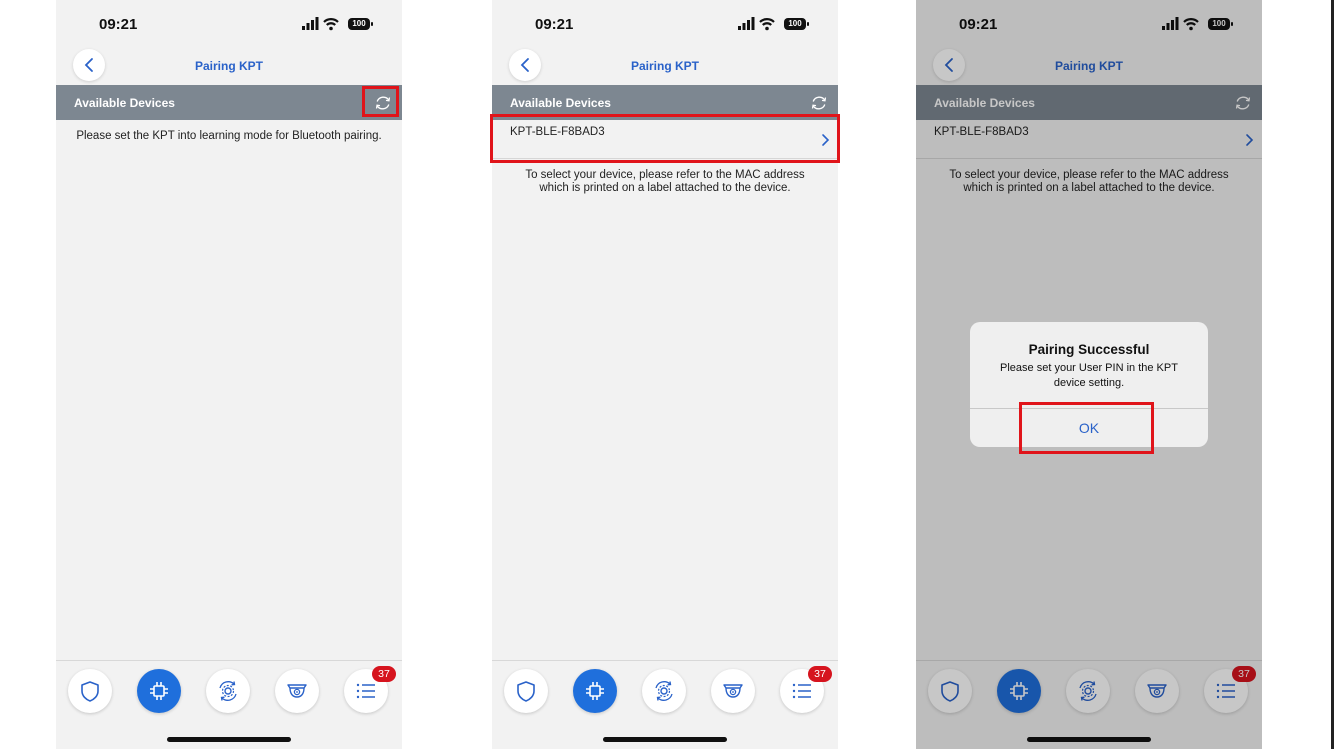 This screenshot has width=1334, height=749. I want to click on highlight-device-row, so click(665, 138).